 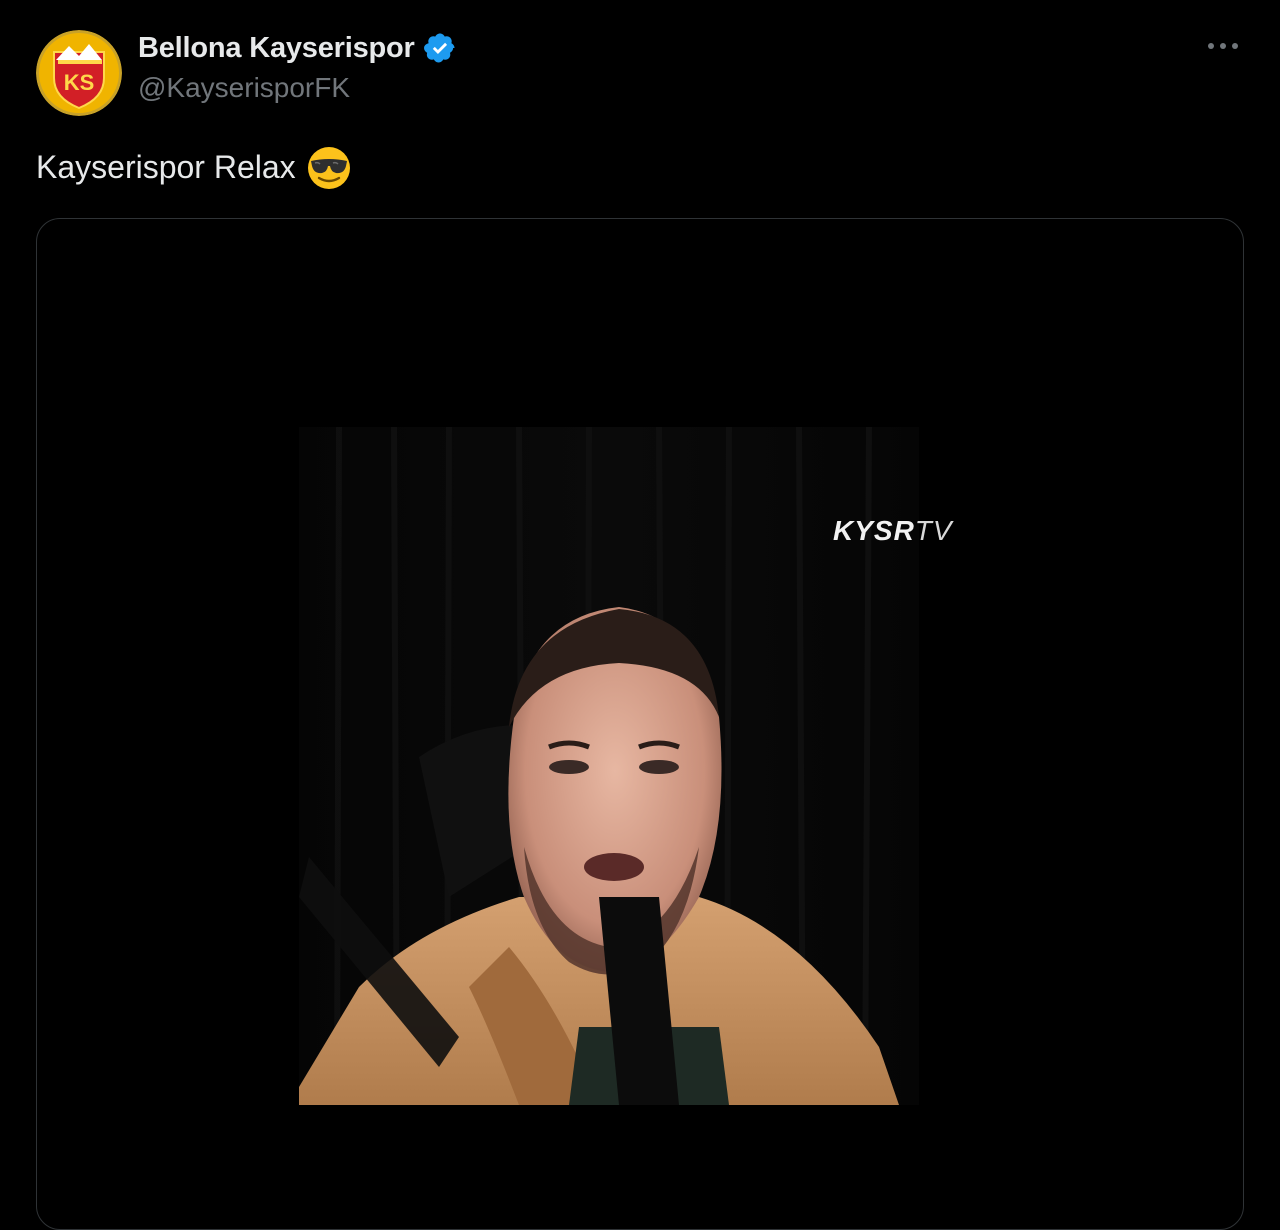 I want to click on more-options-icon, so click(x=1223, y=46).